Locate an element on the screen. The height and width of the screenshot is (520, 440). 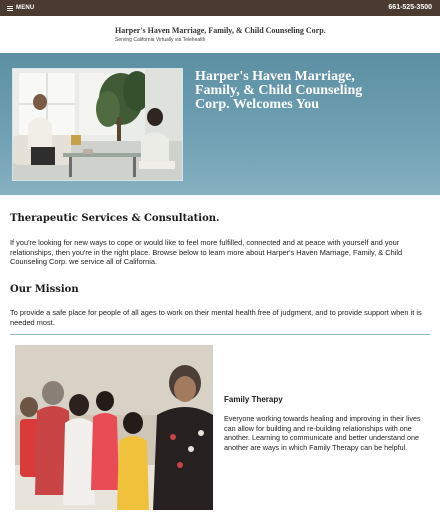
mission-heading: Our Mission is located at coordinates (44, 289).